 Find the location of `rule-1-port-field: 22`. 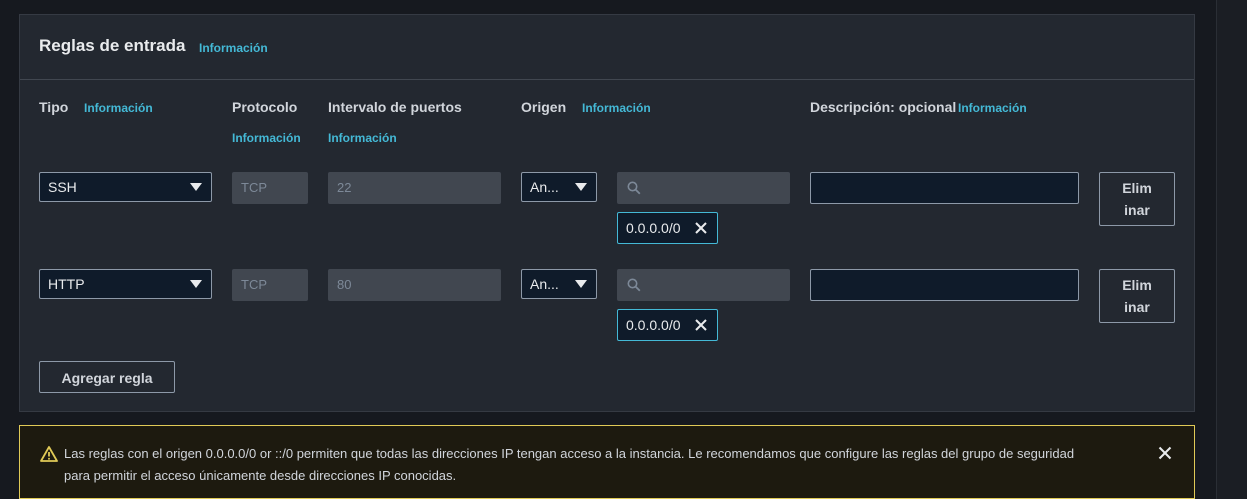

rule-1-port-field: 22 is located at coordinates (414, 188).